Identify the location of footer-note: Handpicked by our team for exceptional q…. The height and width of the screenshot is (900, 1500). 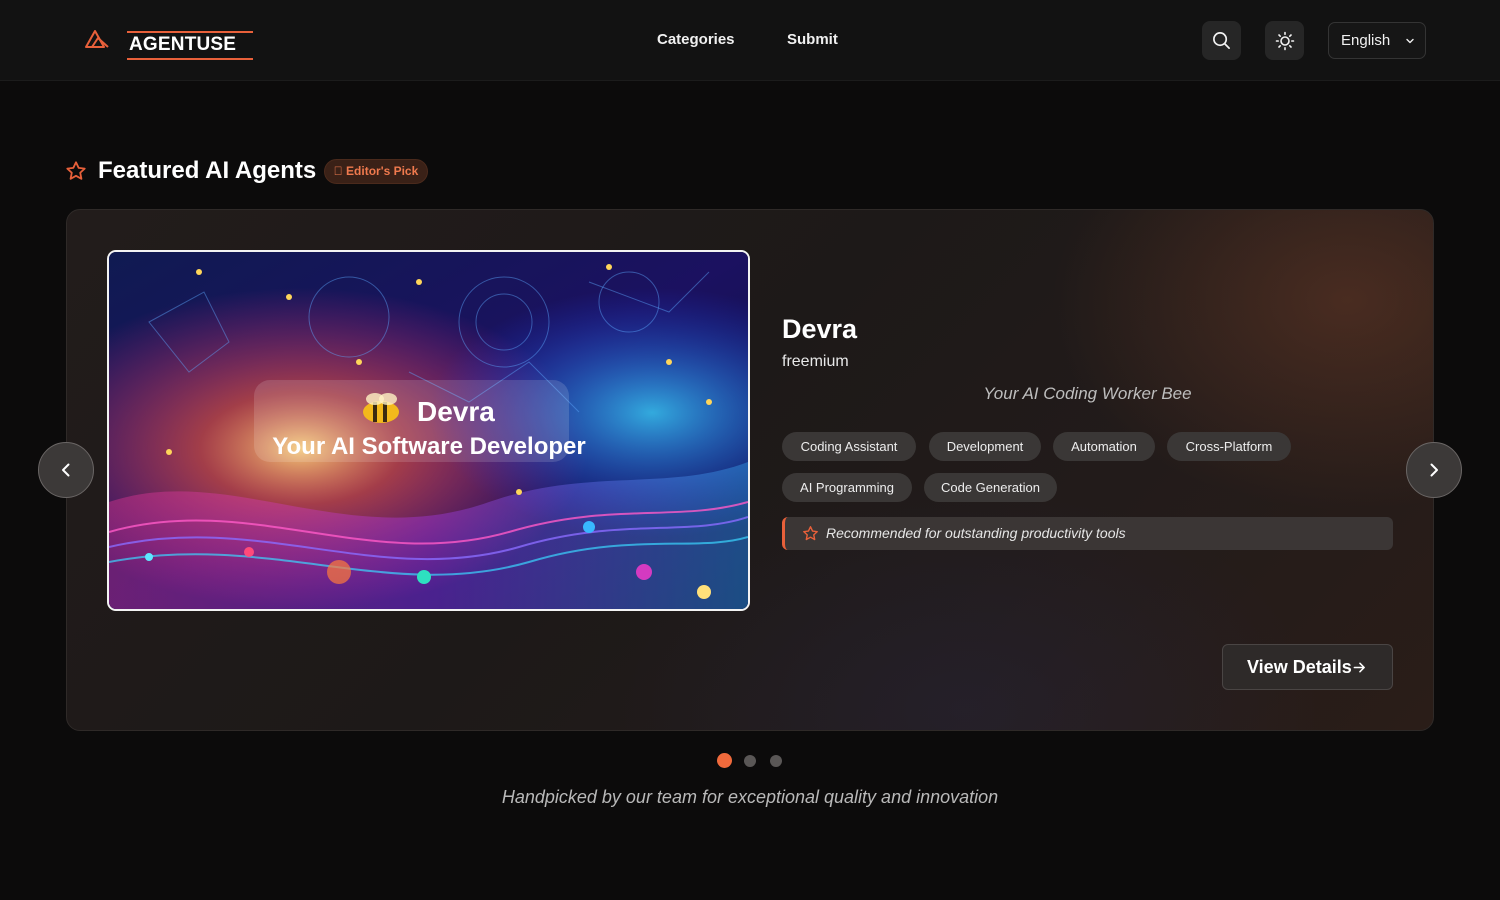
(750, 797).